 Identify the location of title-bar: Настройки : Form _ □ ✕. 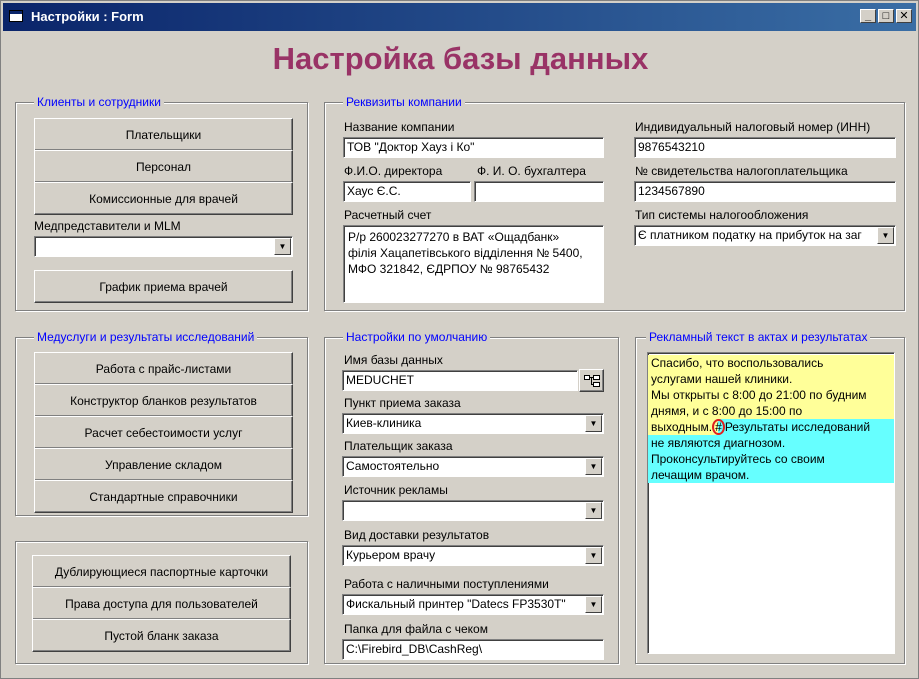
(459, 17).